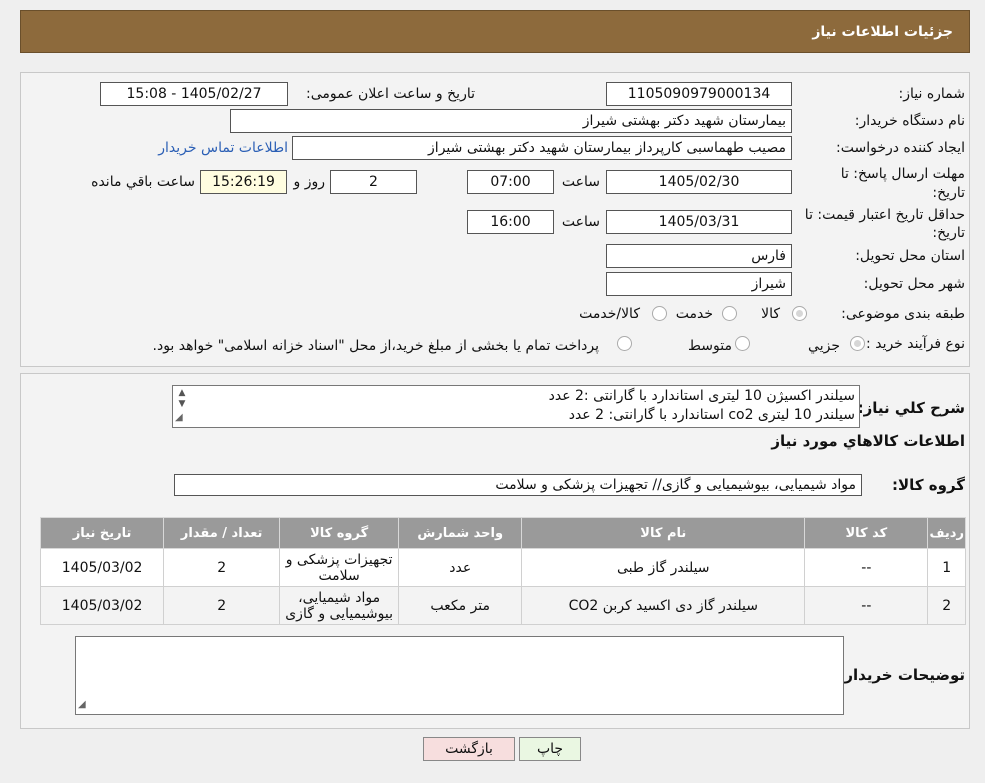 The image size is (985, 783). Describe the element at coordinates (223, 148) in the screenshot. I see `buyer-contact-link: اطلاعات تماس خریدار` at that location.